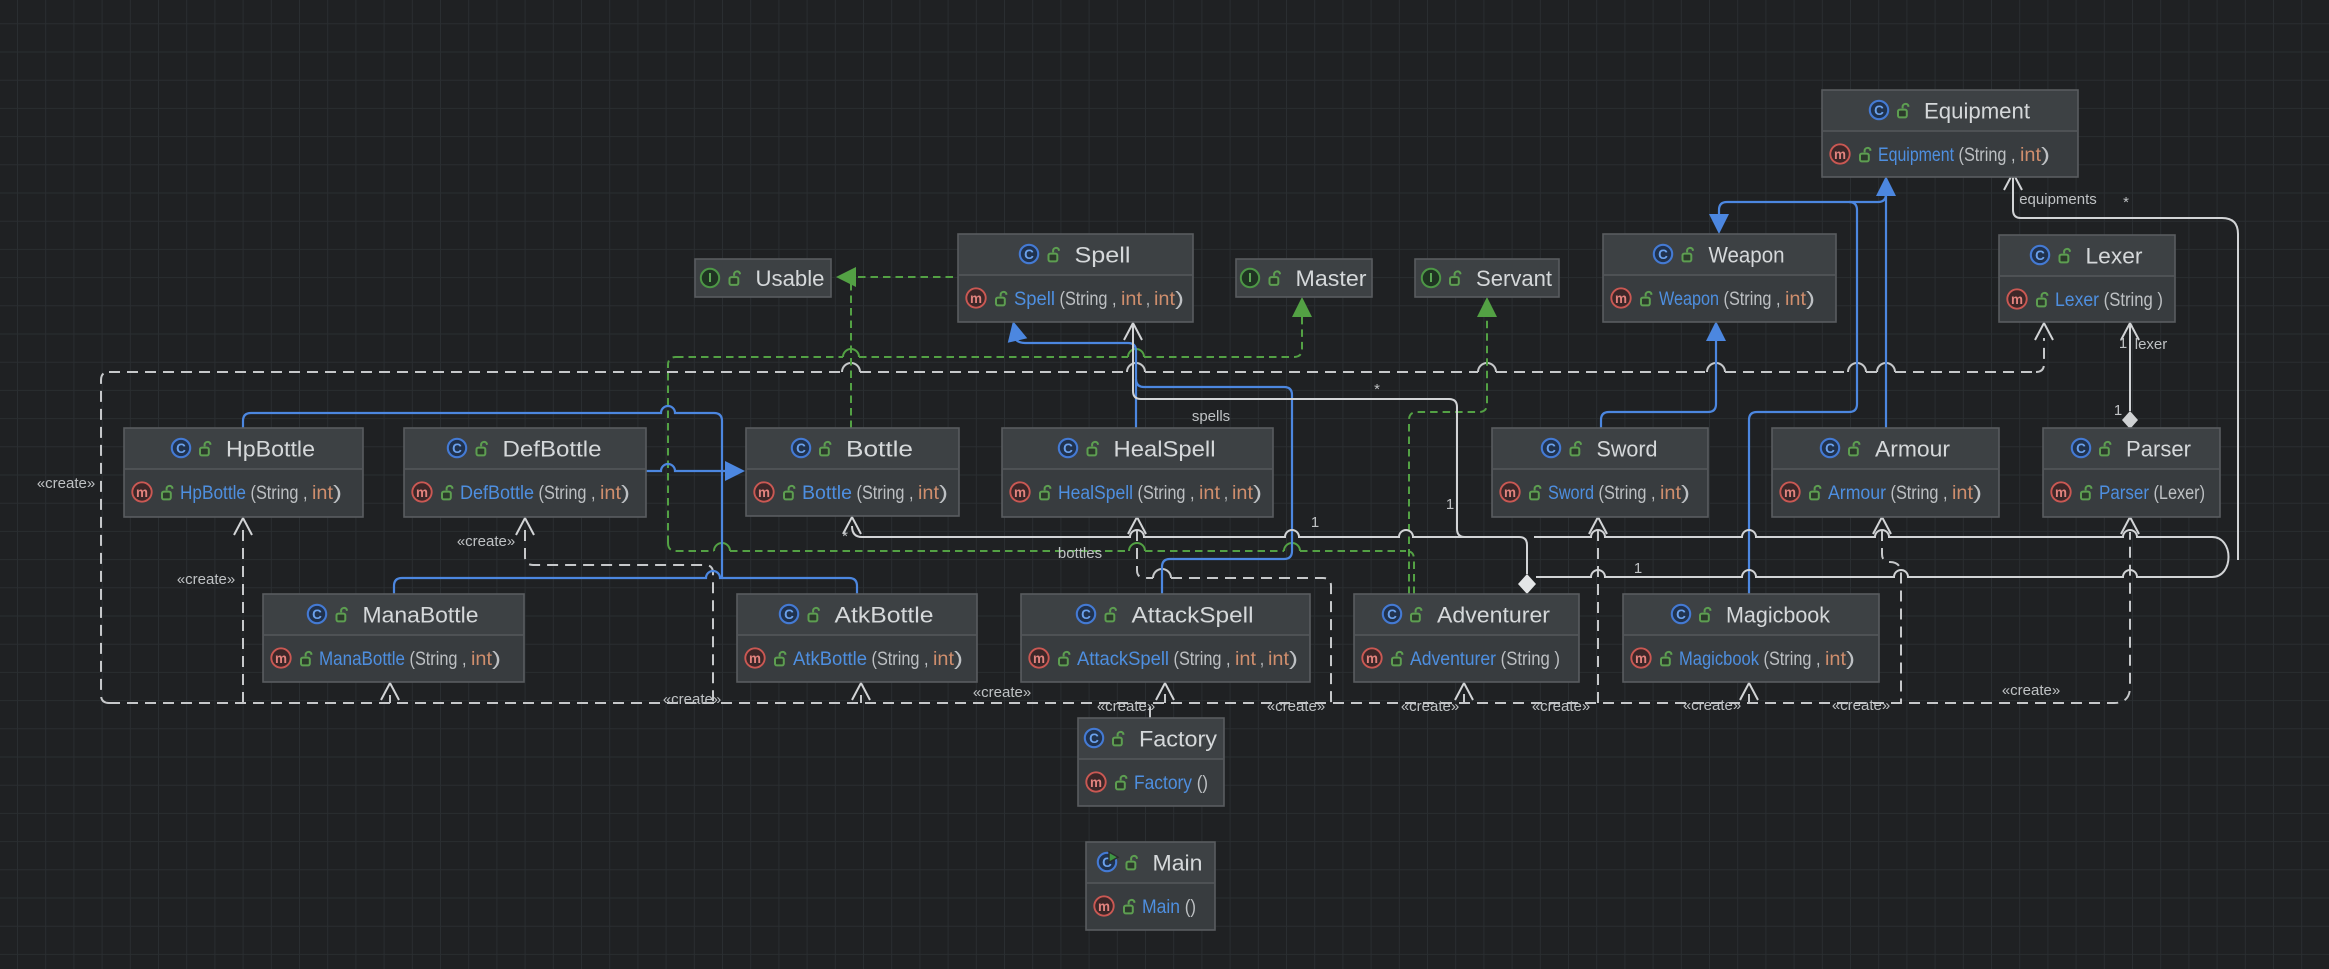 Image resolution: width=2329 pixels, height=969 pixels. Describe the element at coordinates (1103, 254) in the screenshot. I see `svg-text: Spell` at that location.